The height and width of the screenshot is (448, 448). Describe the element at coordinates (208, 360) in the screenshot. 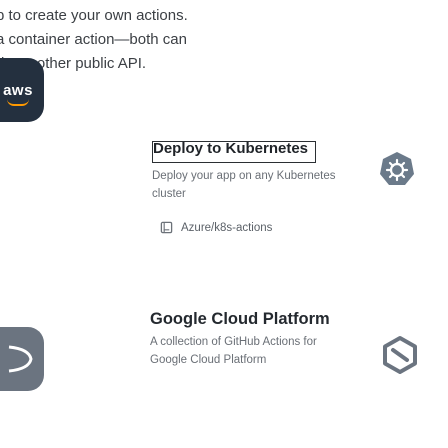

I see `gcp-description-line-2: Google Cloud Platform` at that location.